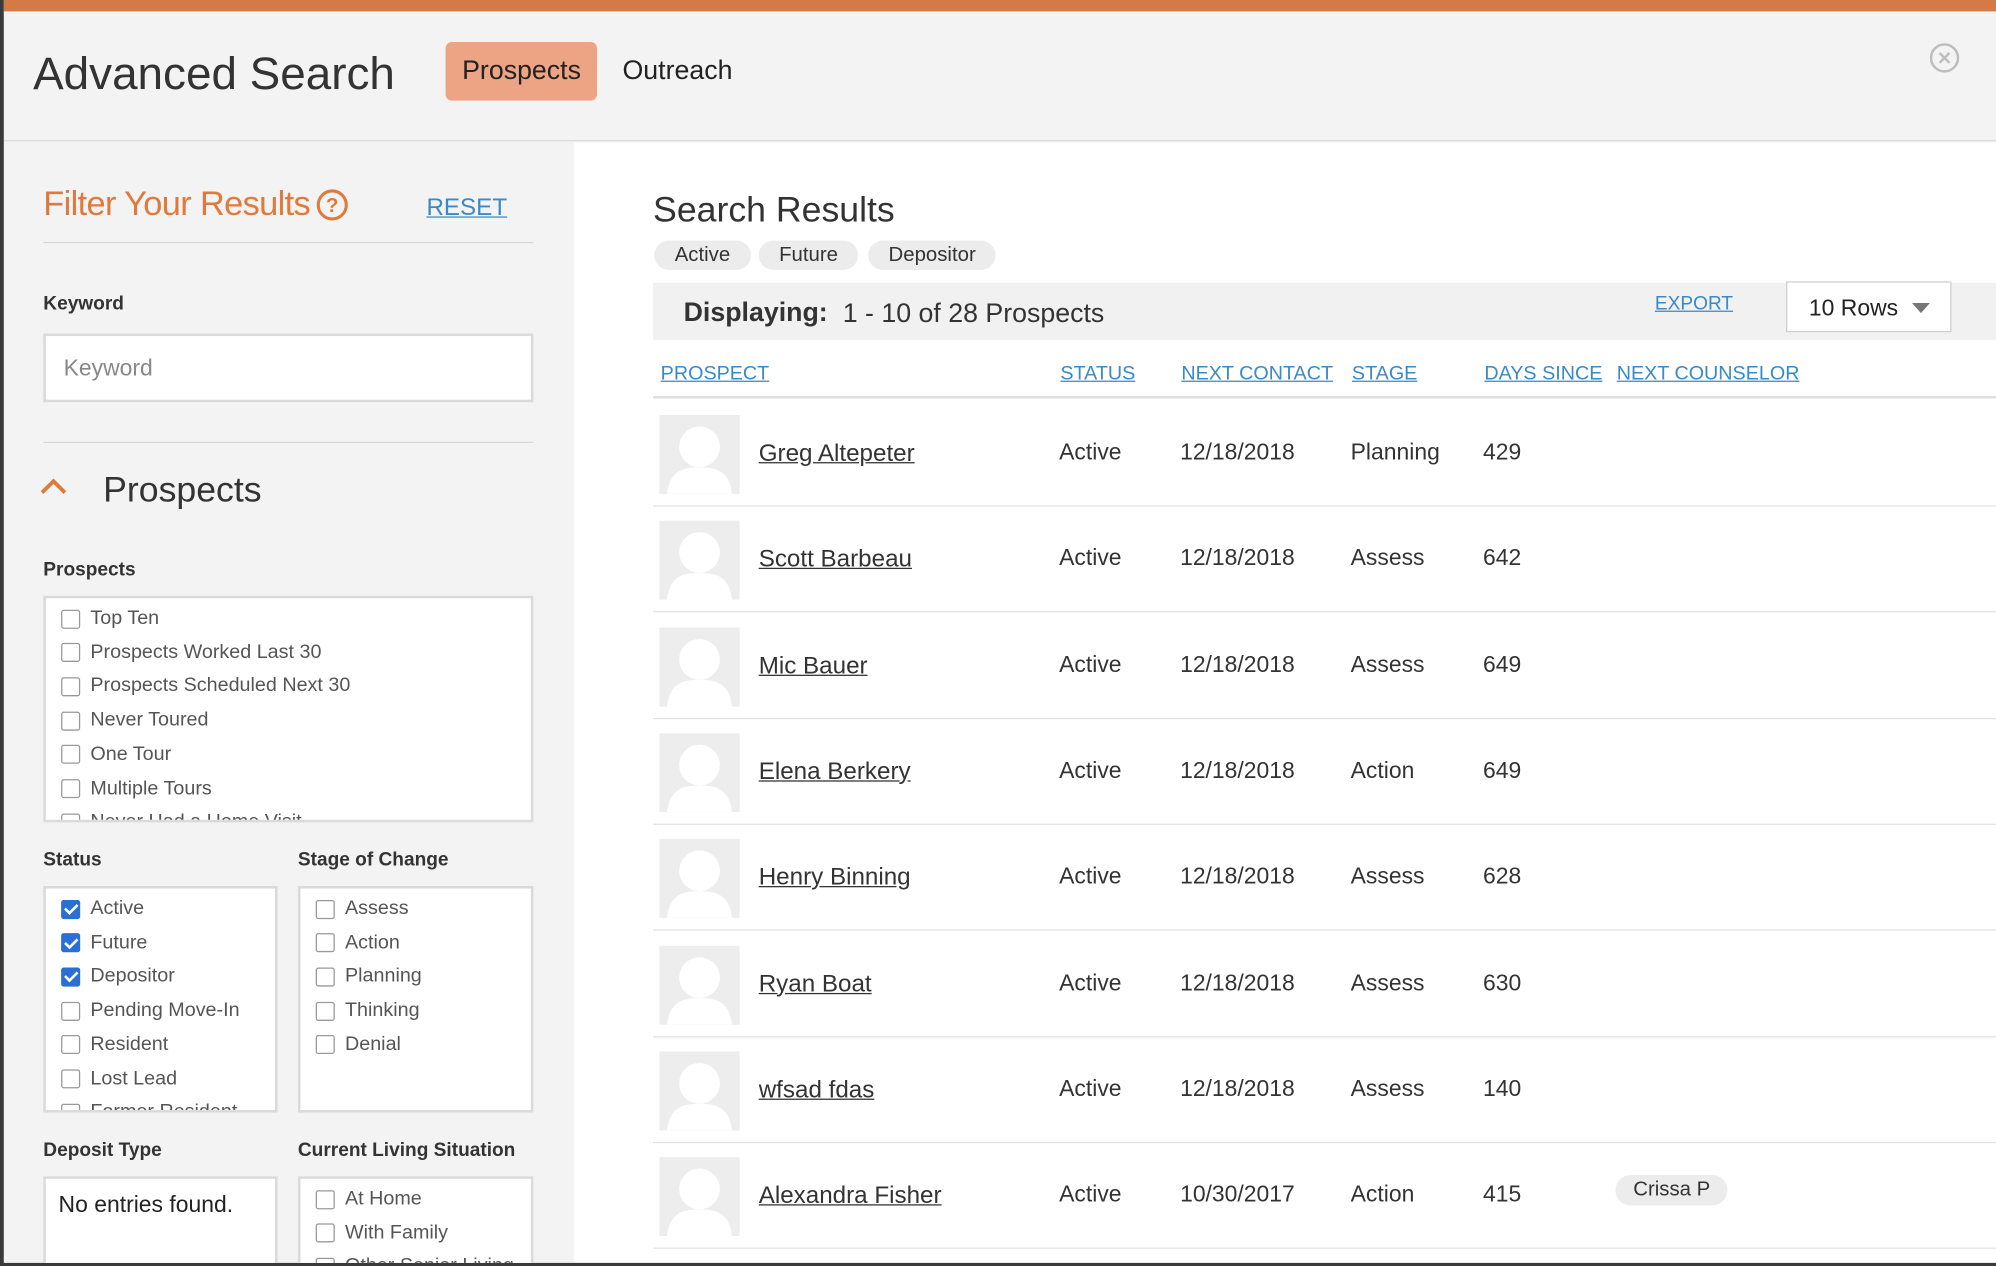  I want to click on checkbox-label: Former Resident, so click(164, 1107).